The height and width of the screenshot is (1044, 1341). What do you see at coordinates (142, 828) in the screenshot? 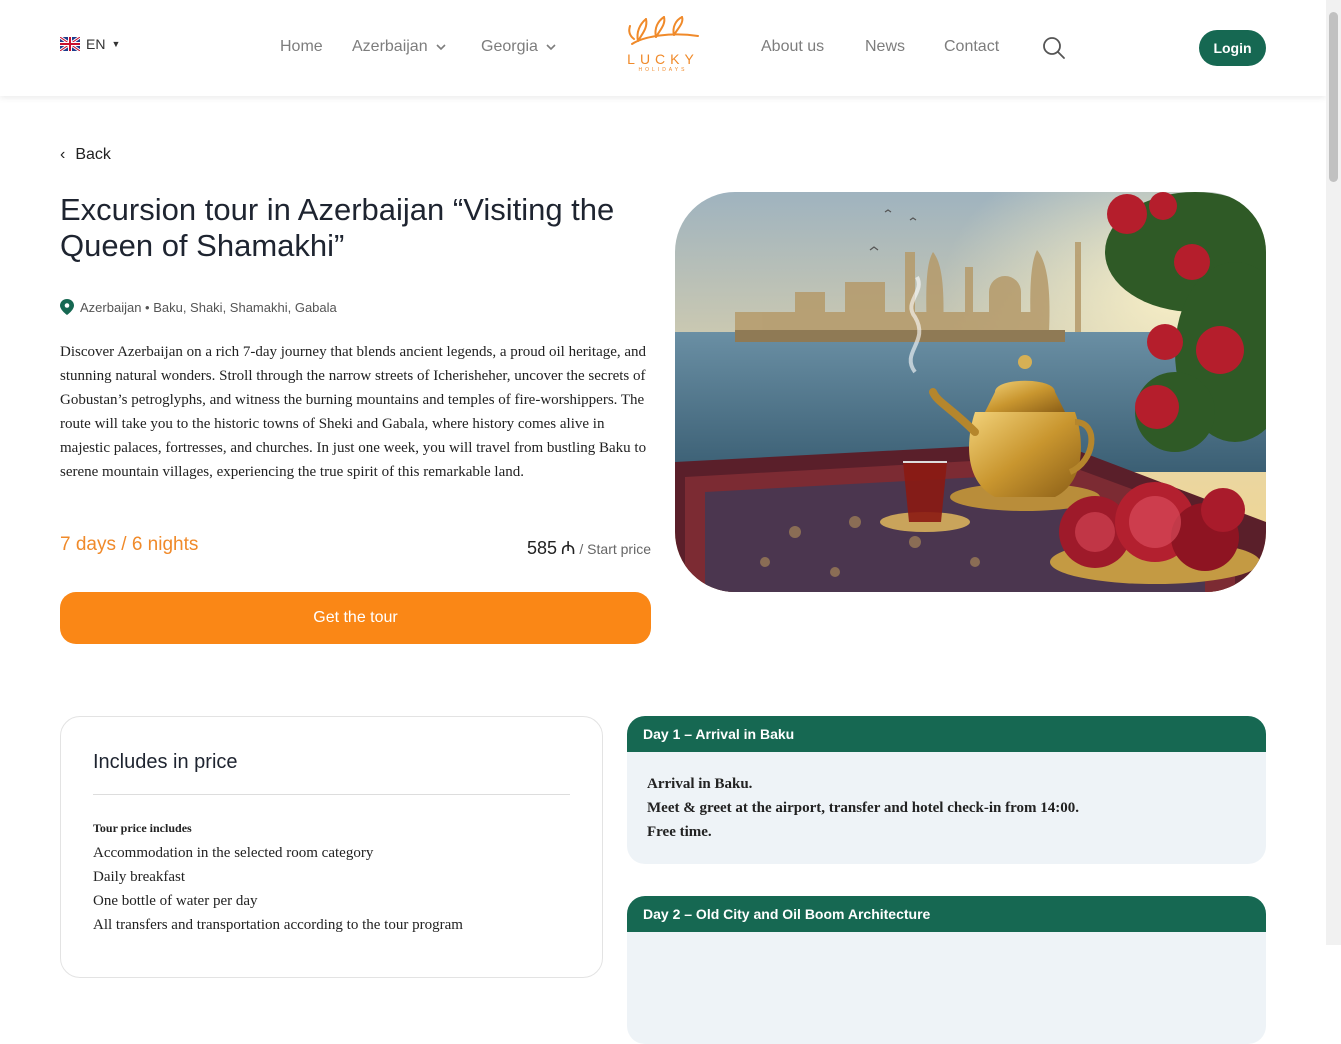
I see `includes-subtitle: Tour price includes` at bounding box center [142, 828].